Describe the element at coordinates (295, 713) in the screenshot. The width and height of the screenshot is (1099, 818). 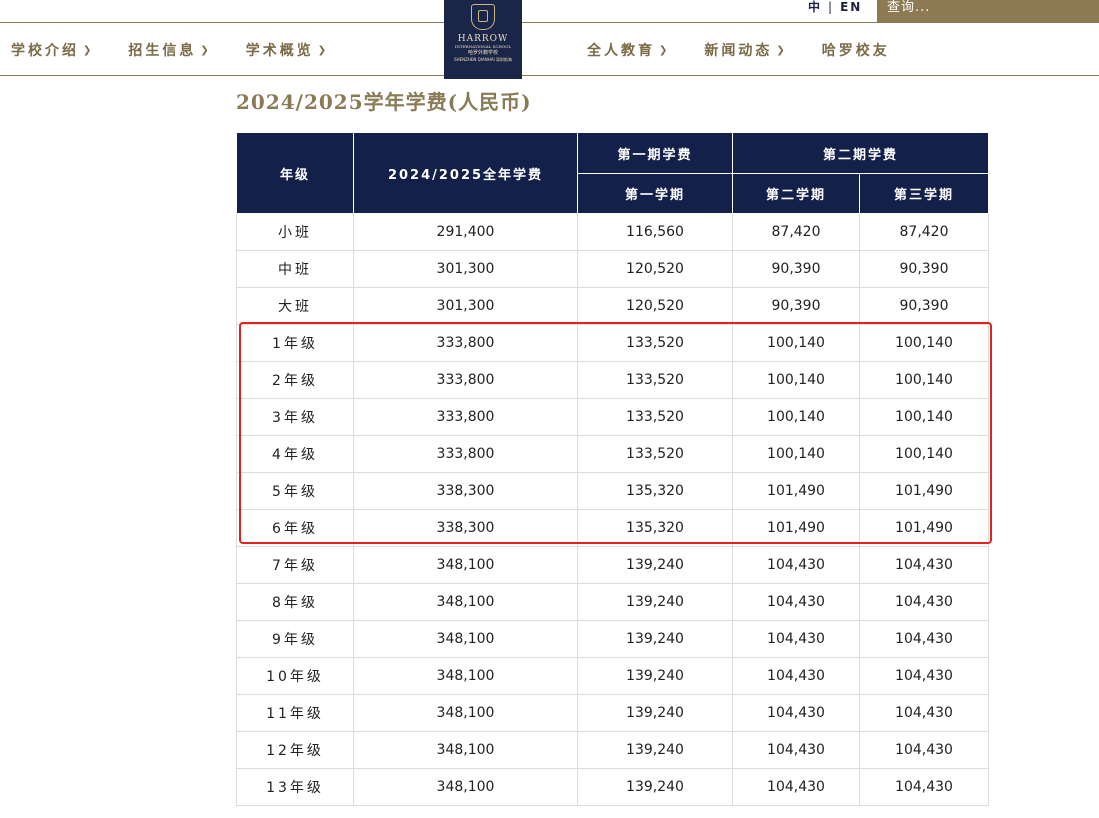
I see `cell-grade: 11年级` at that location.